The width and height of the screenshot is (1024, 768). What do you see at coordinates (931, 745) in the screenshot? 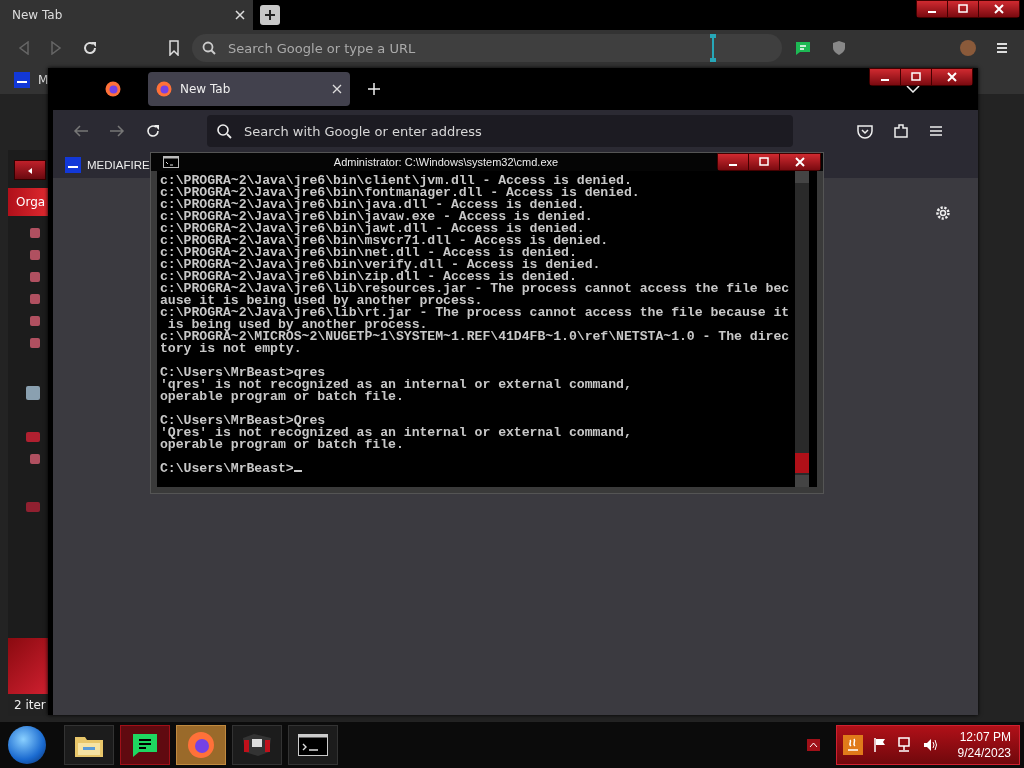
I see `volume-icon` at bounding box center [931, 745].